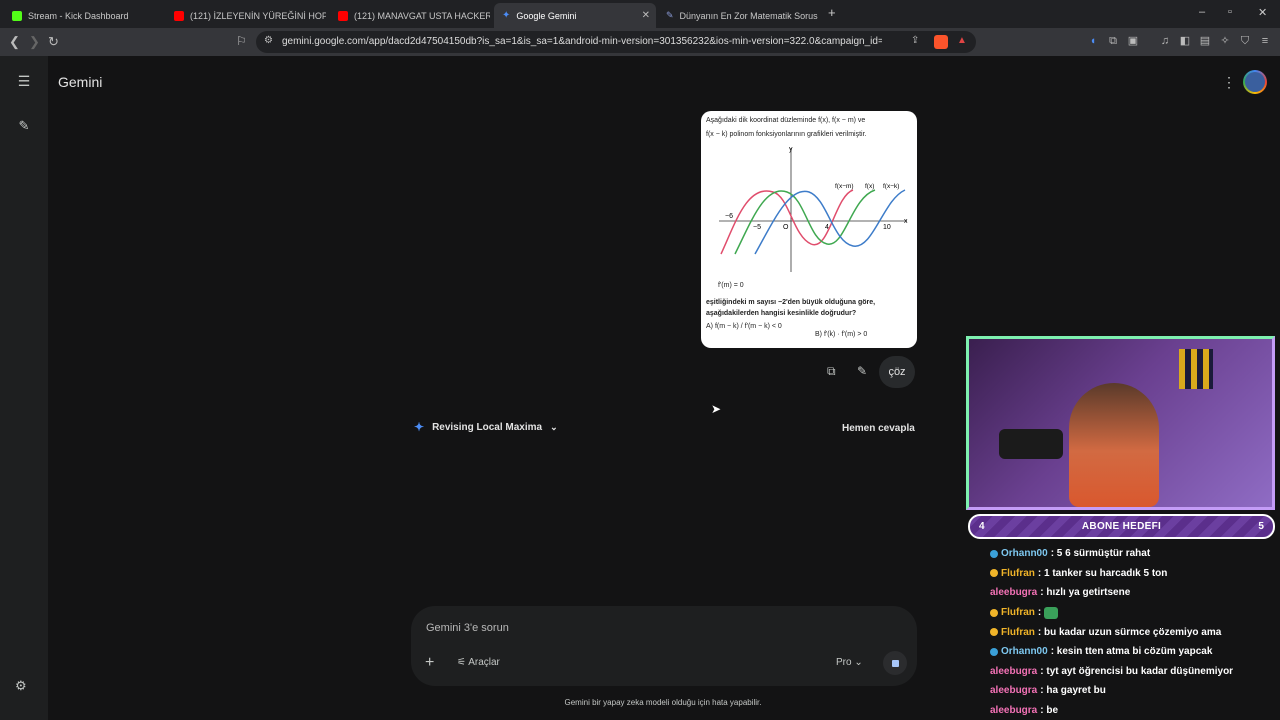  I want to click on brave-shields-icon, so click(941, 42).